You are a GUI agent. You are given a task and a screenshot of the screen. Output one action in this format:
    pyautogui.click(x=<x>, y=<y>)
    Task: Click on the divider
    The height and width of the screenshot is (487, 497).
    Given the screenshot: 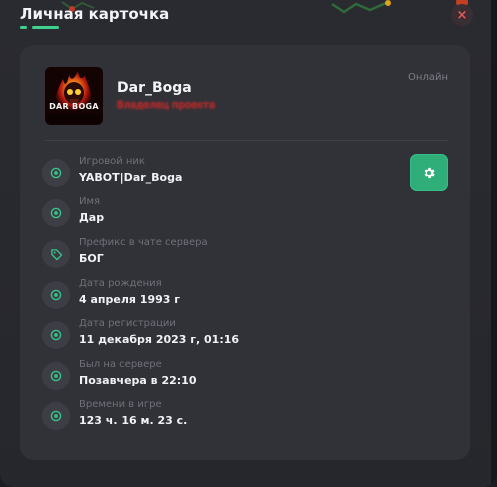 What is the action you would take?
    pyautogui.click(x=246, y=140)
    